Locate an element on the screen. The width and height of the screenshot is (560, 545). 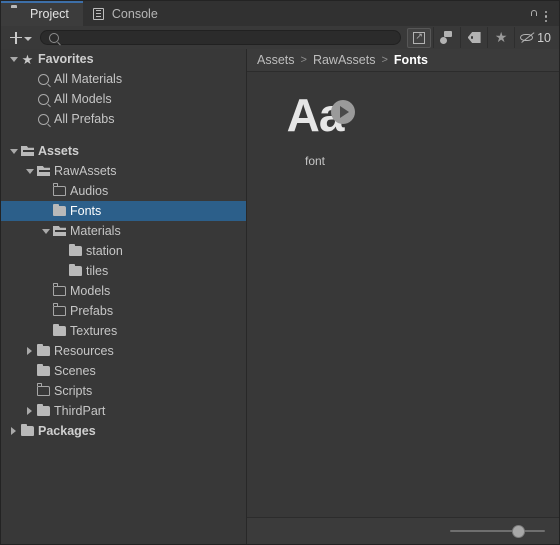
tree-item-label: Prefabs is located at coordinates (92, 311).